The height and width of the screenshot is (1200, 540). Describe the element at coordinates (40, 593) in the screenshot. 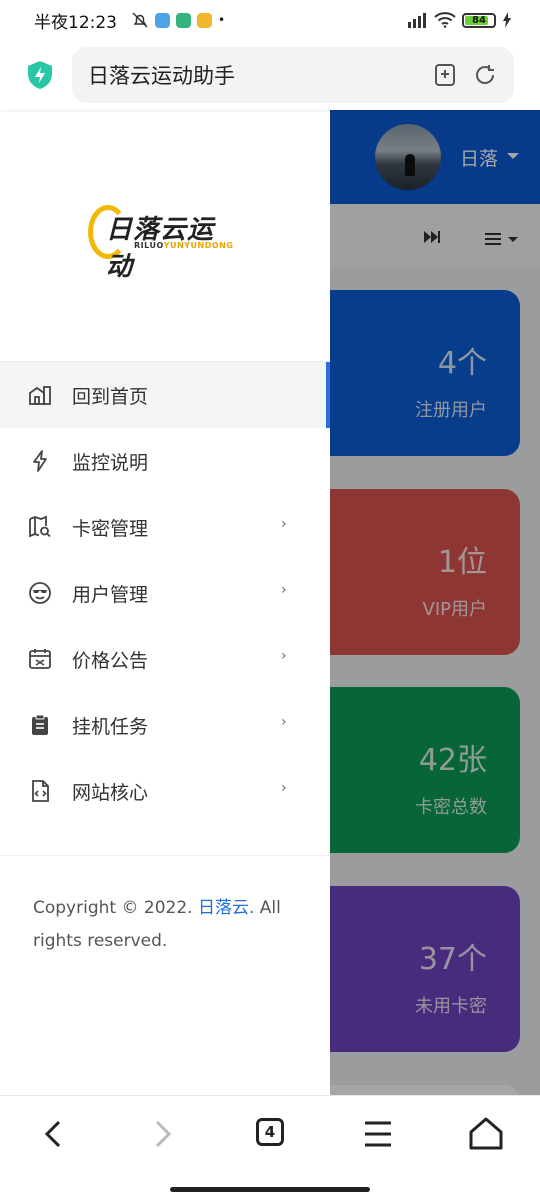

I see `cool-face-icon` at that location.